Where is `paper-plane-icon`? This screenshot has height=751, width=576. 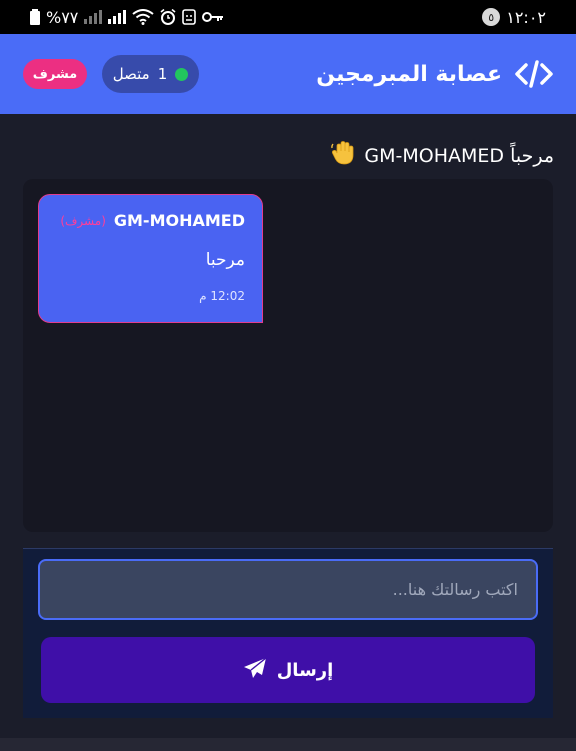
paper-plane-icon is located at coordinates (255, 670).